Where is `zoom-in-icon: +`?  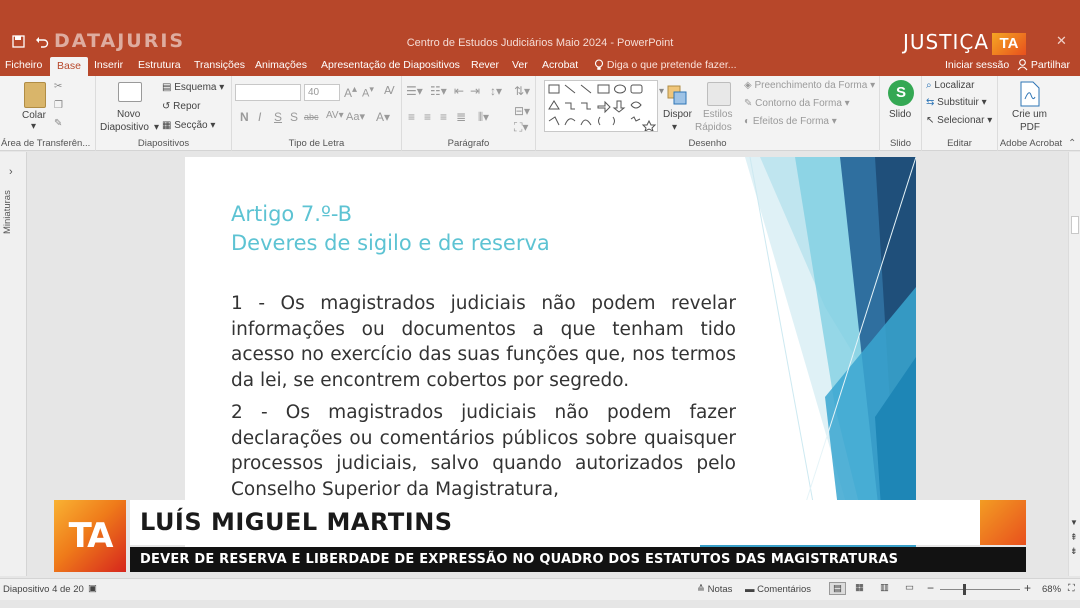 zoom-in-icon: + is located at coordinates (1027, 588).